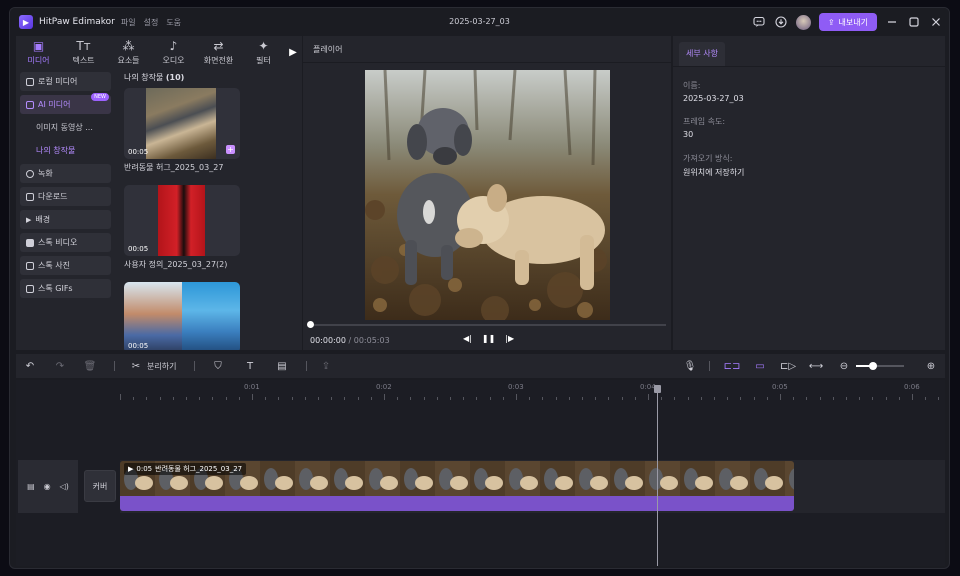  Describe the element at coordinates (65, 81) in the screenshot. I see `sidebar-item-local-media: 로컬 미디어` at that location.